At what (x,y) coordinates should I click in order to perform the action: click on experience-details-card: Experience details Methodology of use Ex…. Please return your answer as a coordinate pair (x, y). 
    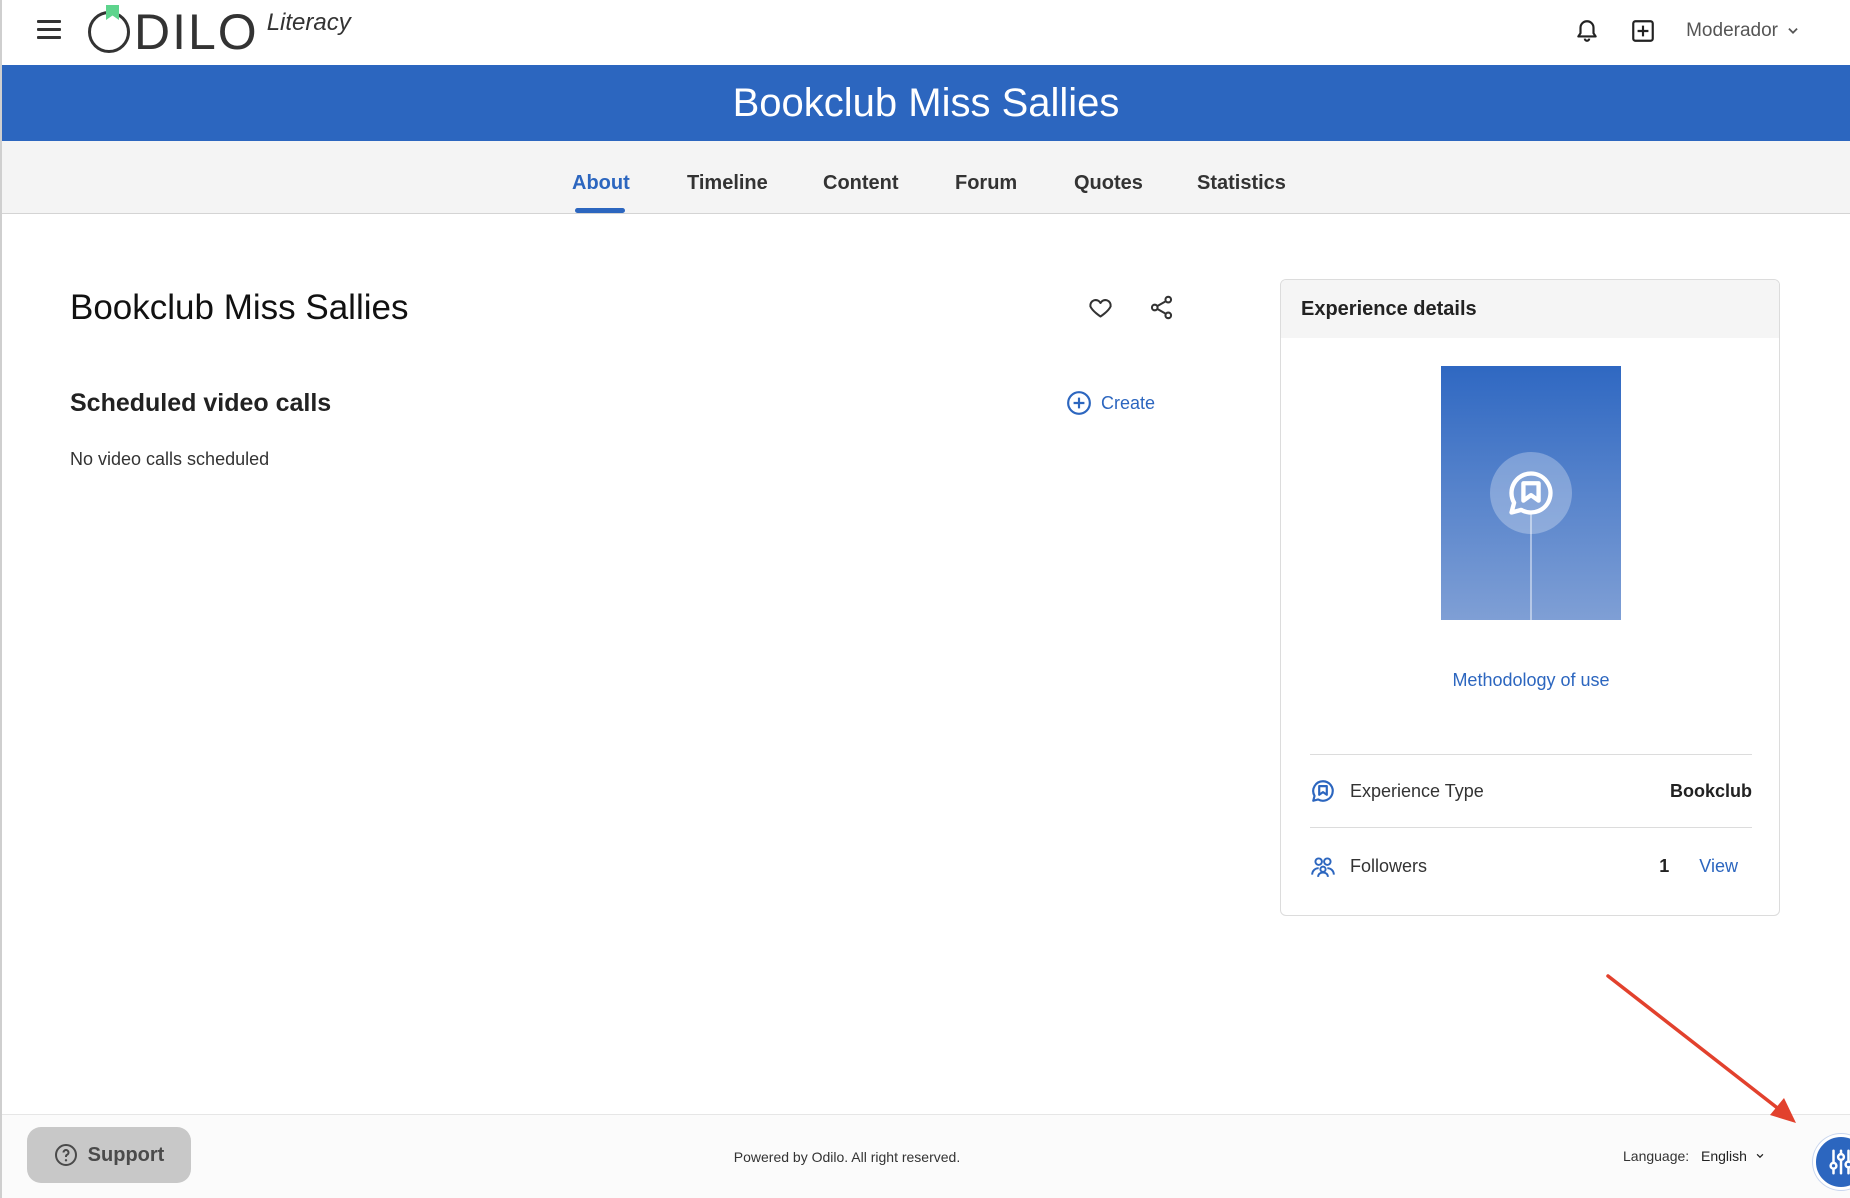
    Looking at the image, I should click on (1530, 597).